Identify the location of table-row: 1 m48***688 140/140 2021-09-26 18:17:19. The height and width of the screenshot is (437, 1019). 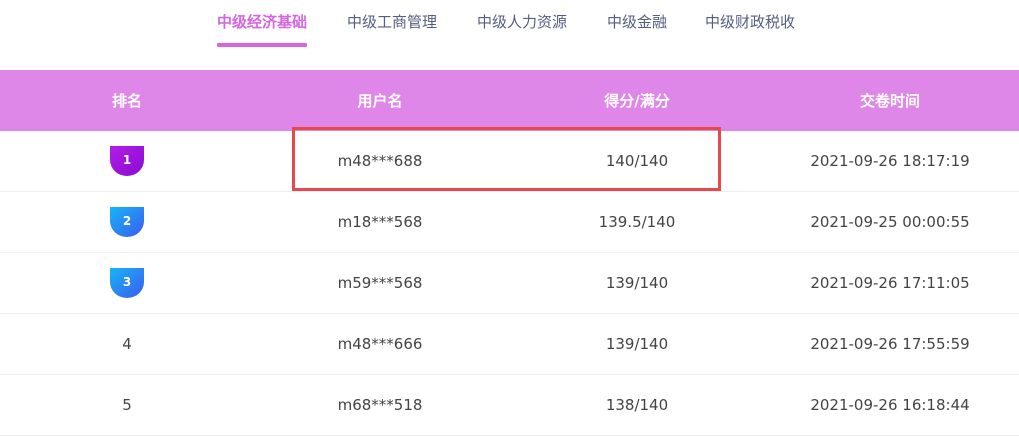
(509, 161).